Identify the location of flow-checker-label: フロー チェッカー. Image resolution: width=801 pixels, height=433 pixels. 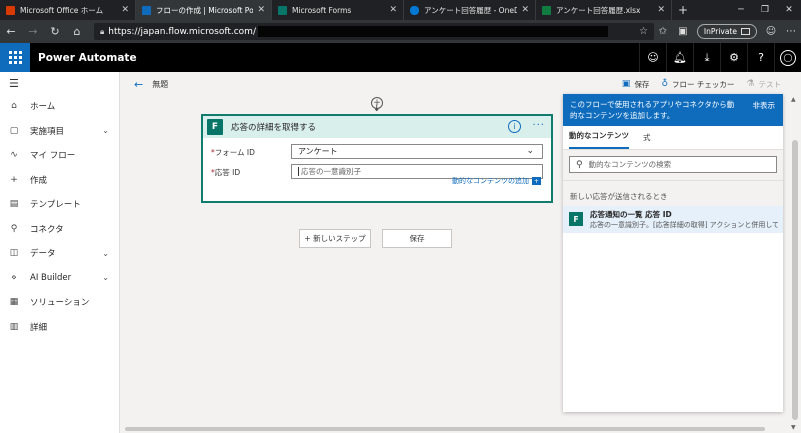
(703, 84).